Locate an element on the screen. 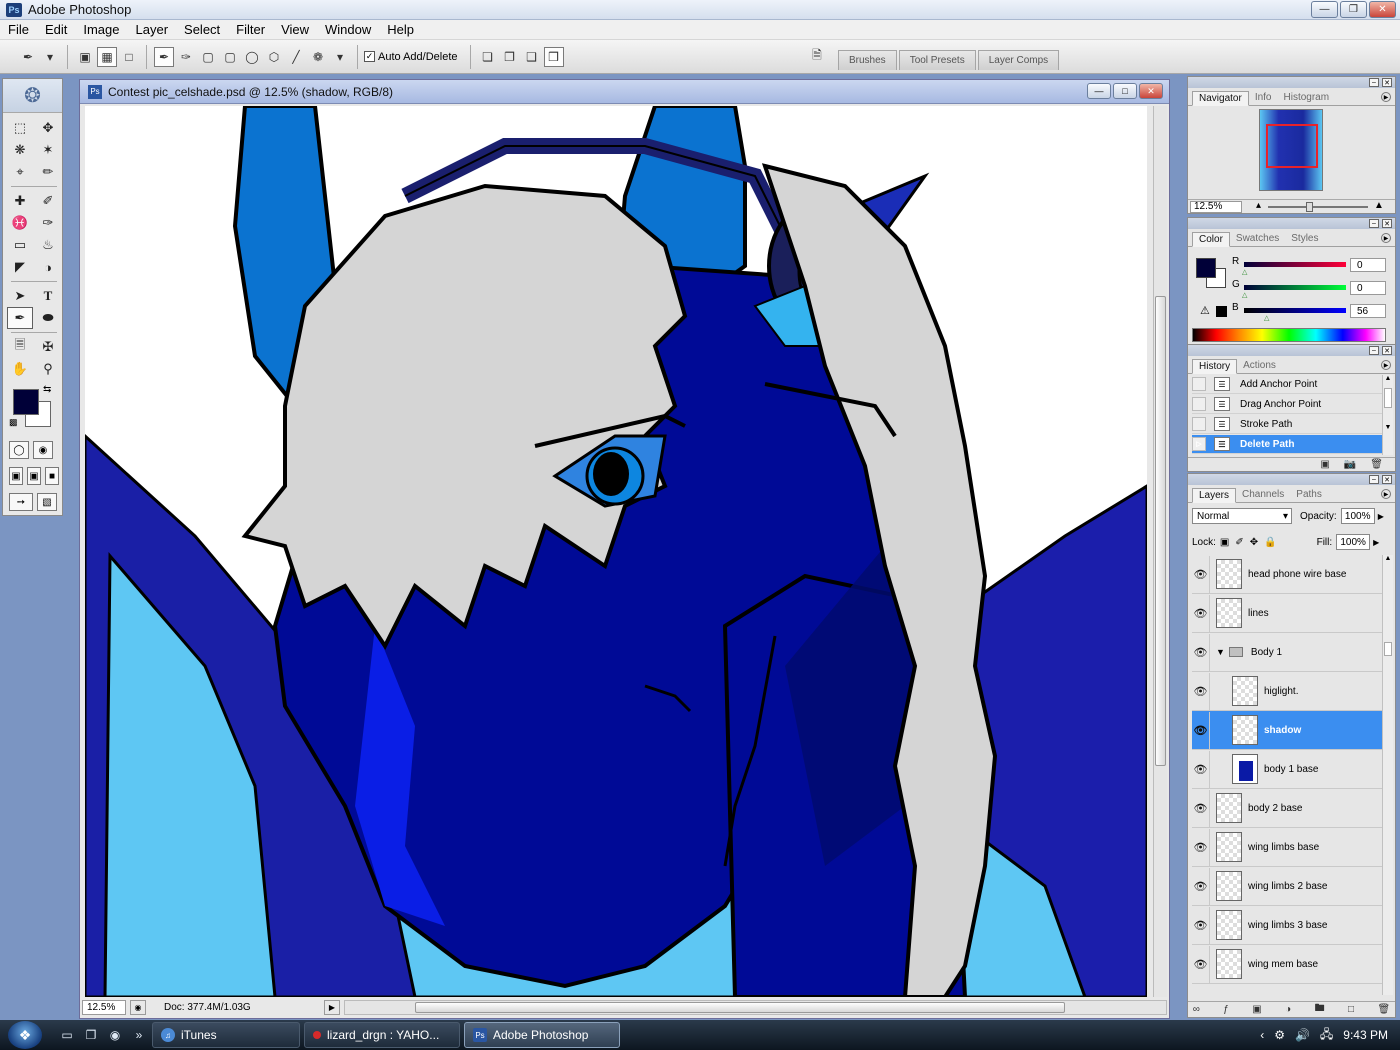  lock-transparency-icon: ▣ is located at coordinates (1224, 542).